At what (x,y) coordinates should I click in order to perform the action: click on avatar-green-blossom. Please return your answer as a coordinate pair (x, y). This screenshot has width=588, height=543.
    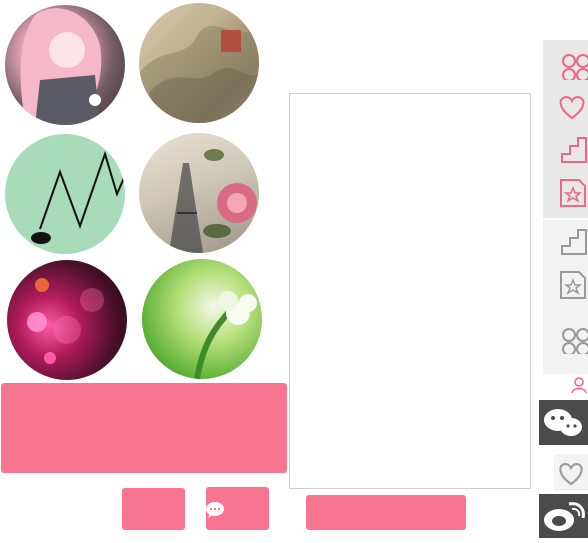
    Looking at the image, I should click on (202, 319).